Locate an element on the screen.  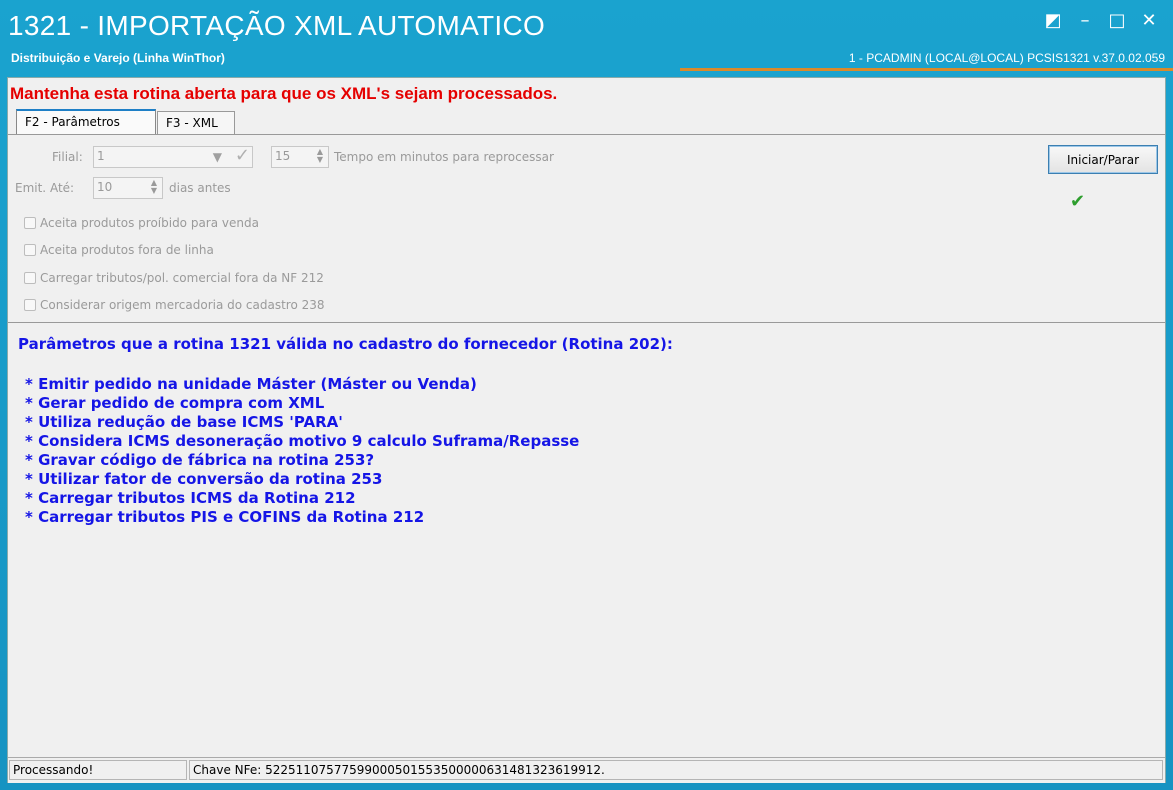
maximize-icon: □ is located at coordinates (1117, 21).